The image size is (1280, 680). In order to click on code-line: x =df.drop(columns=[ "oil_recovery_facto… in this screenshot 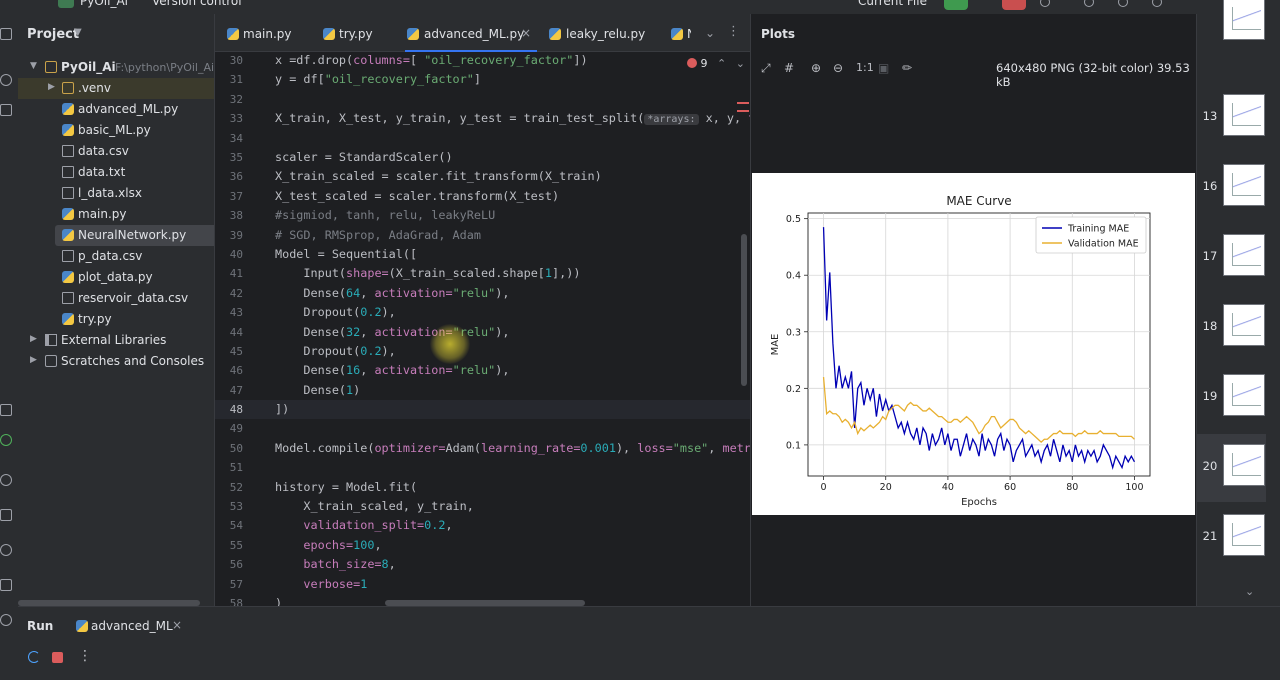, I will do `click(431, 60)`.